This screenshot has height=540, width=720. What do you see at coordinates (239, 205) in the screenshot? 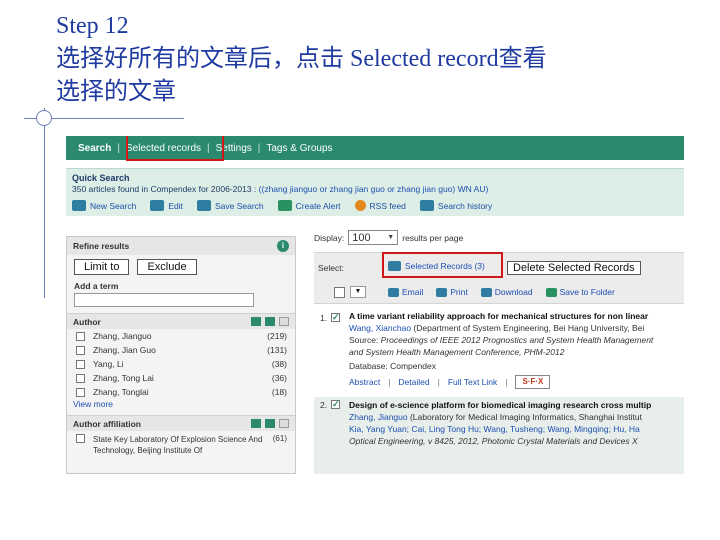
I see `save-search-label: Save Search` at bounding box center [239, 205].